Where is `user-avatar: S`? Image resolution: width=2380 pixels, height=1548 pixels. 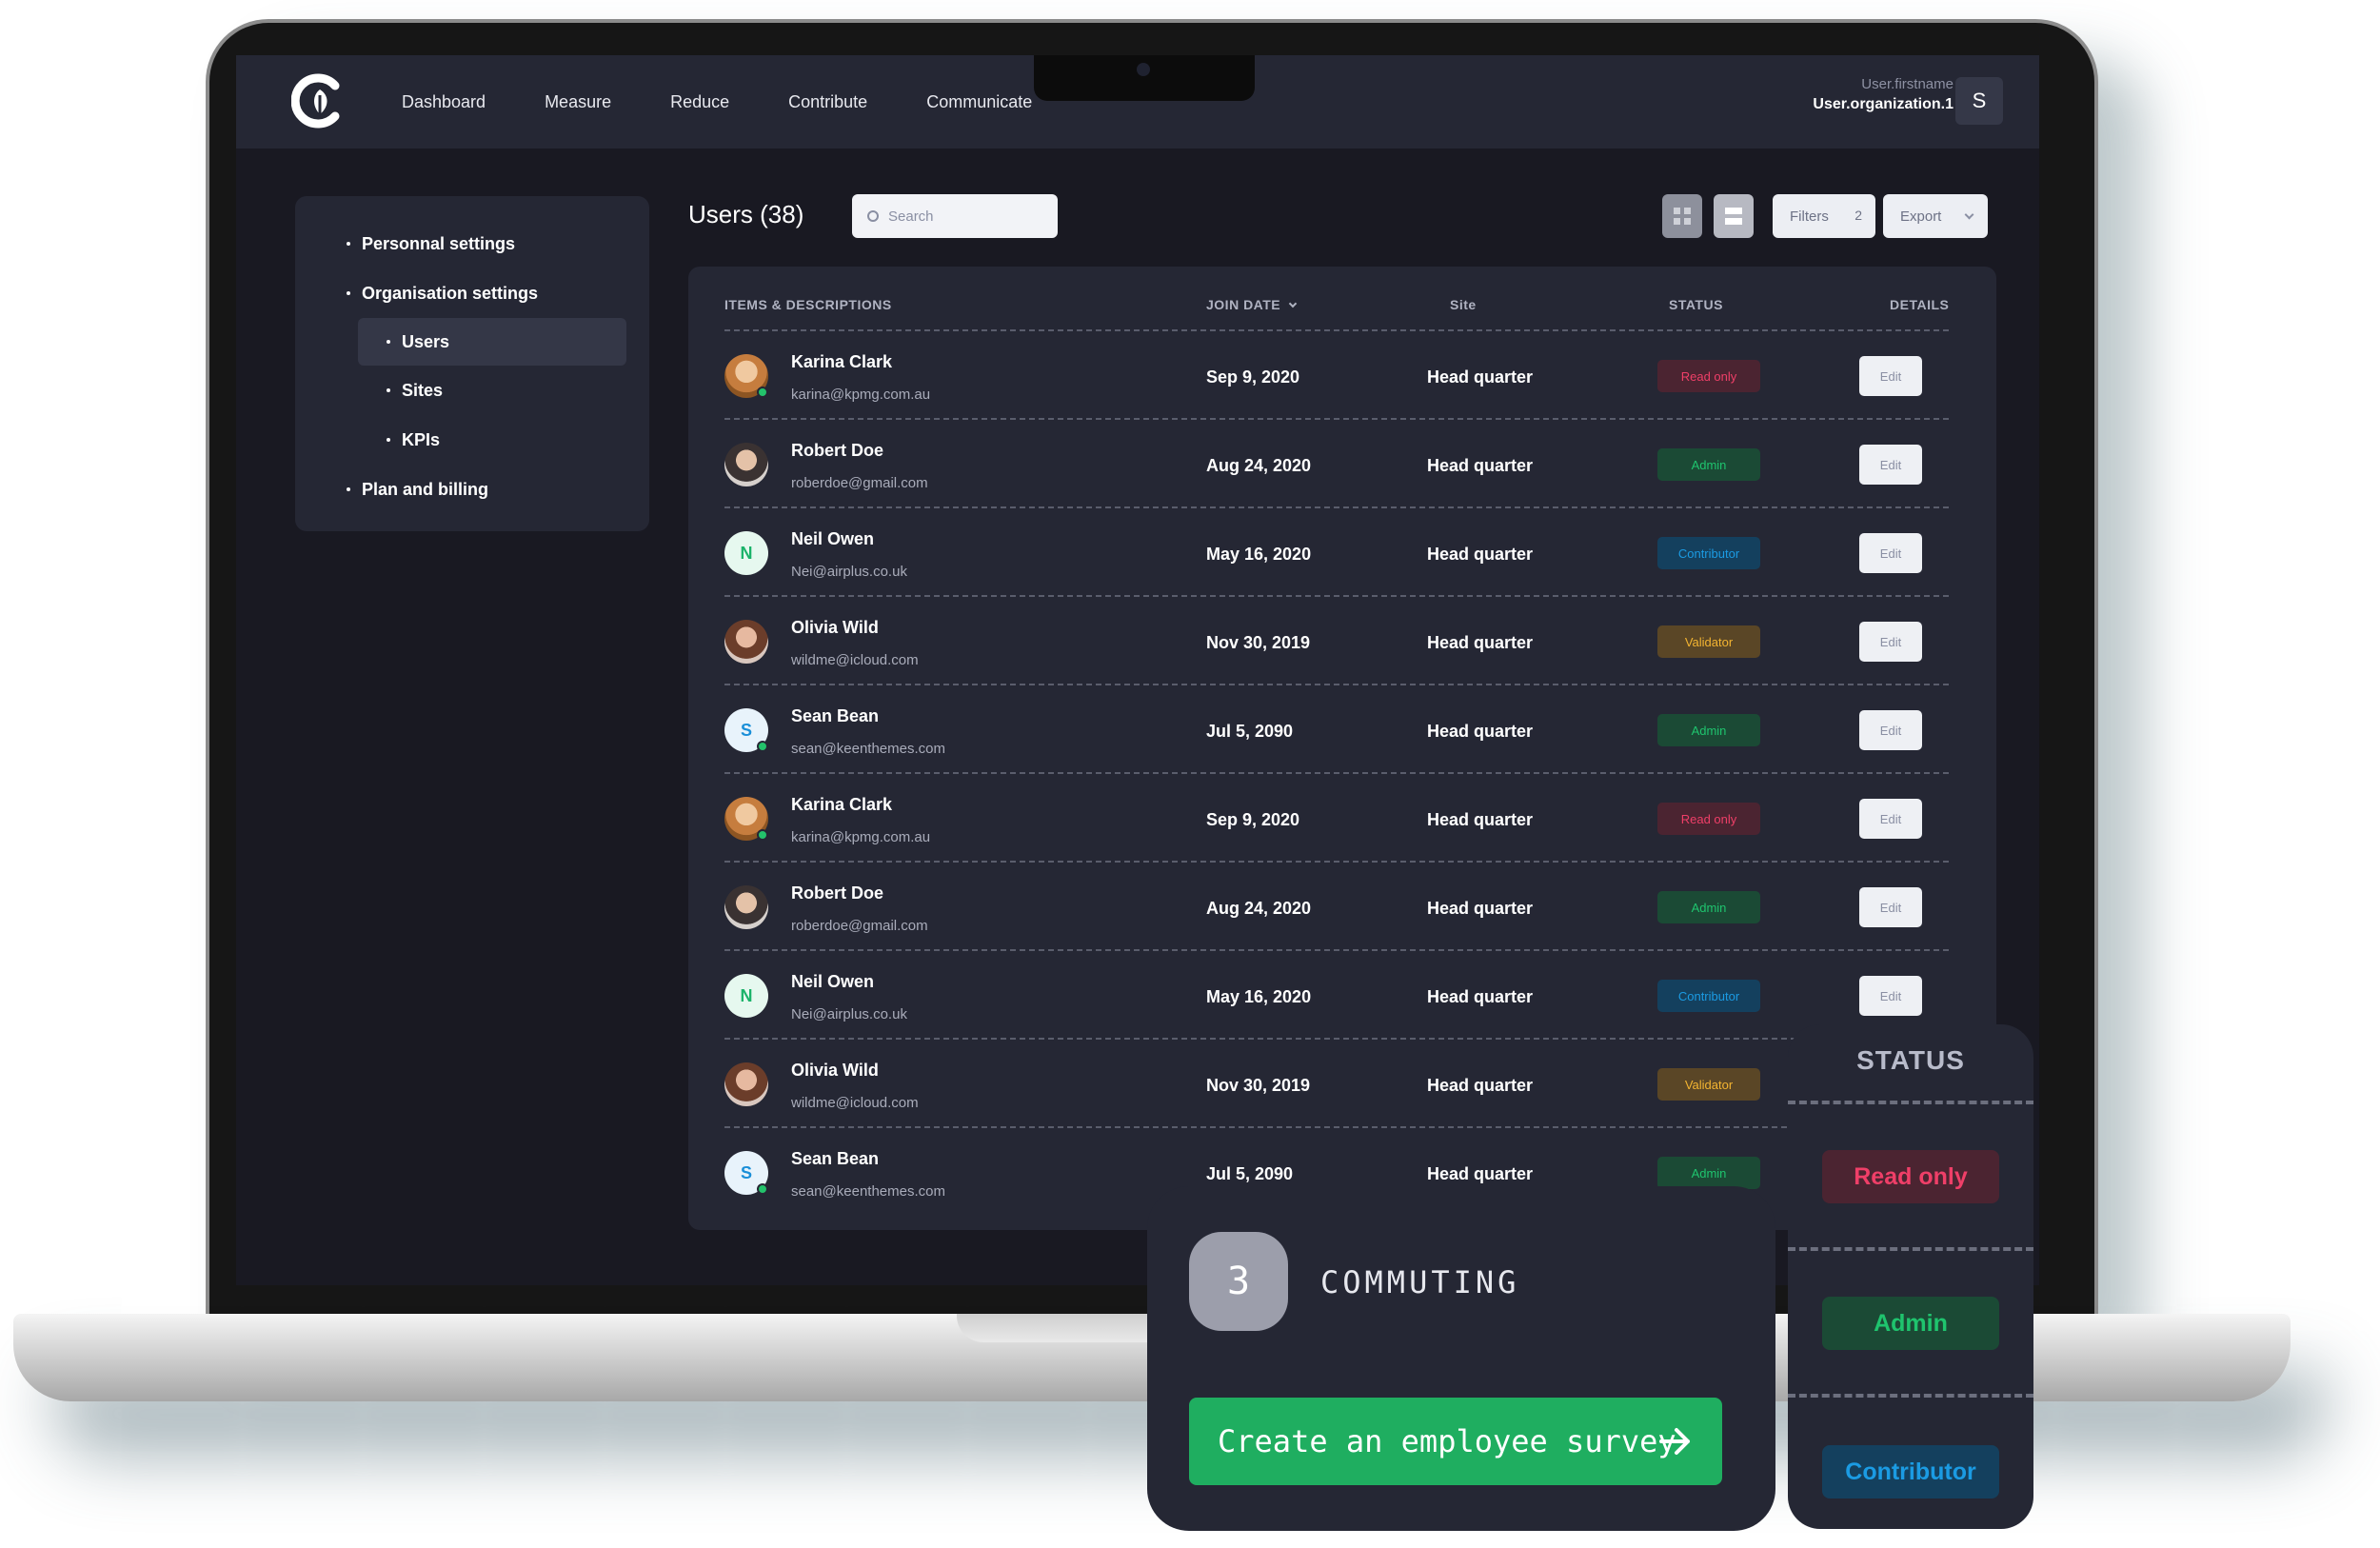
user-avatar: S is located at coordinates (1979, 101).